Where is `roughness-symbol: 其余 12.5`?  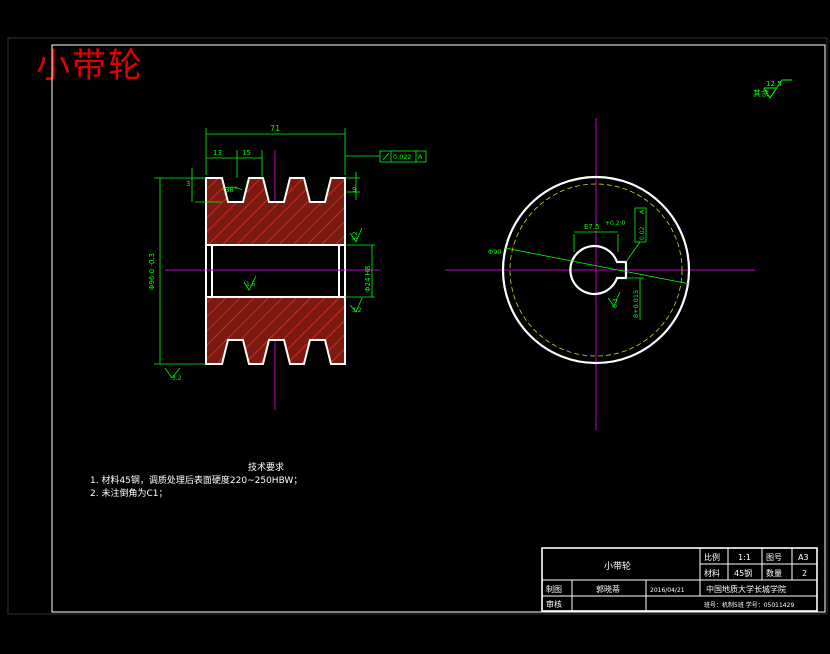 roughness-symbol: 其余 12.5 is located at coordinates (772, 89).